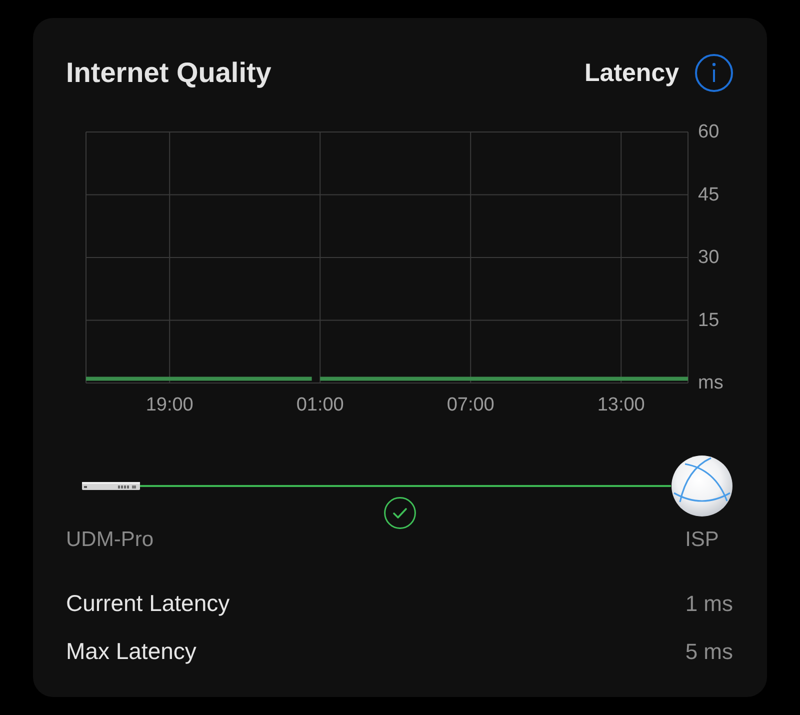  What do you see at coordinates (169, 73) in the screenshot?
I see `card-title: Internet Quality` at bounding box center [169, 73].